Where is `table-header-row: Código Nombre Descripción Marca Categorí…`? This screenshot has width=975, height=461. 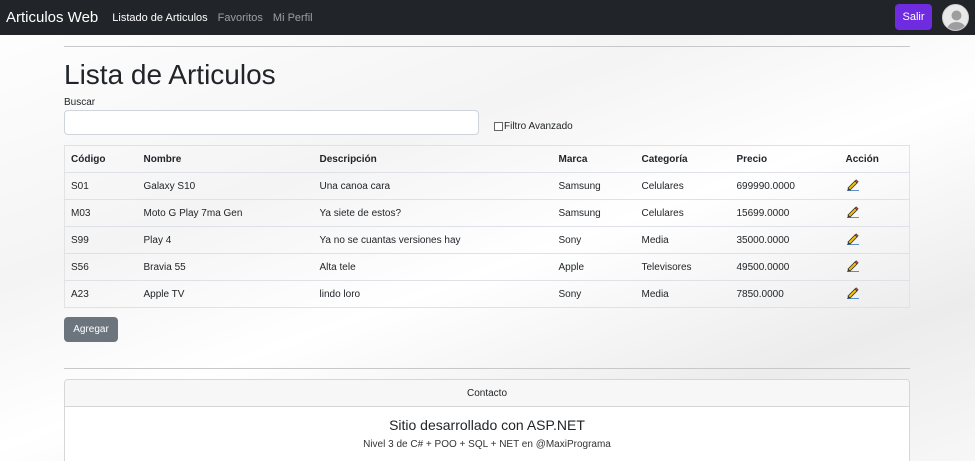
table-header-row: Código Nombre Descripción Marca Categorí… is located at coordinates (487, 159).